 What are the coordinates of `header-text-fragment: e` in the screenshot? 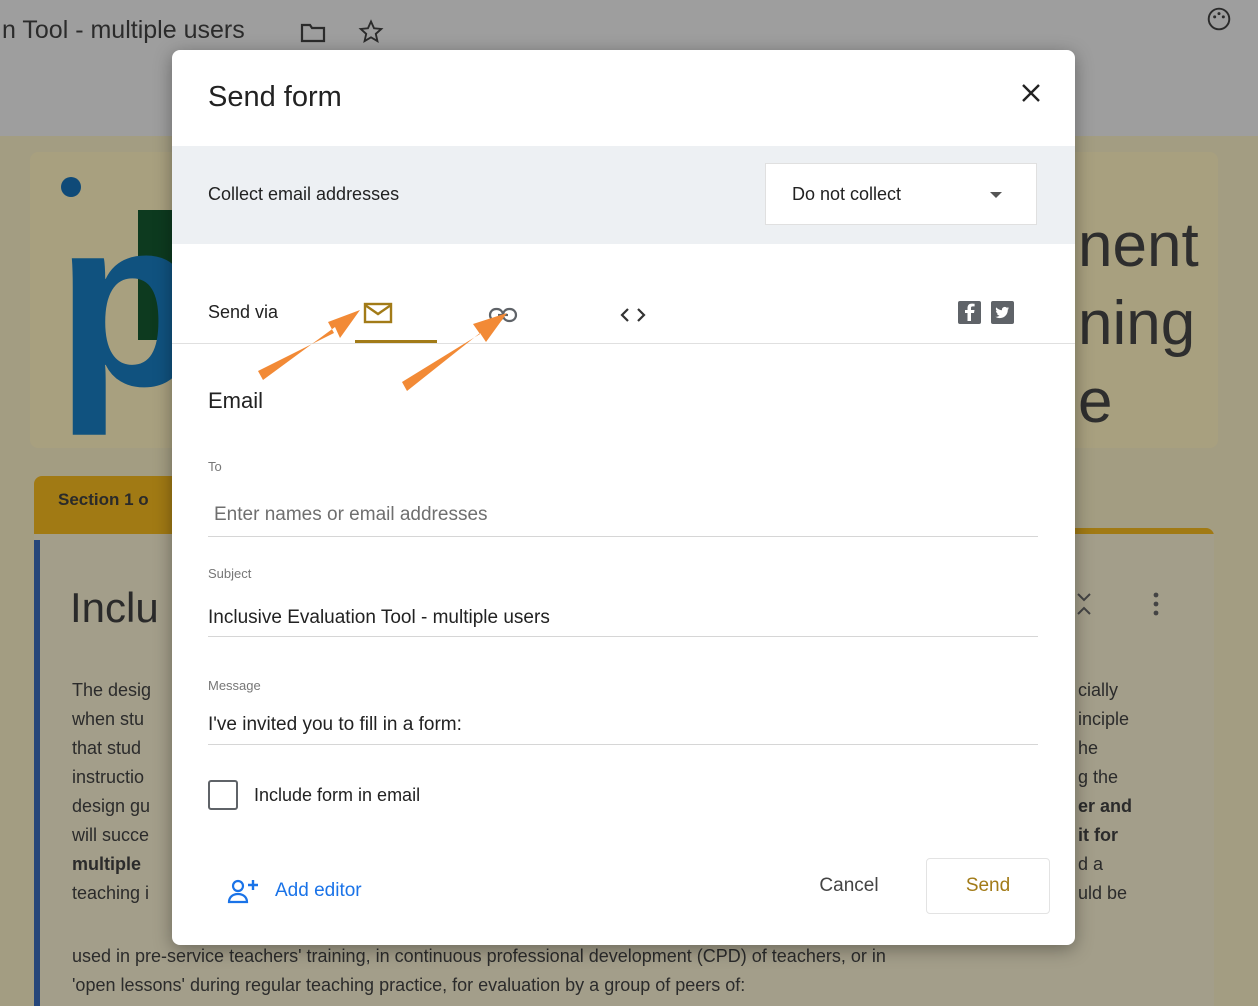 It's located at (1095, 401).